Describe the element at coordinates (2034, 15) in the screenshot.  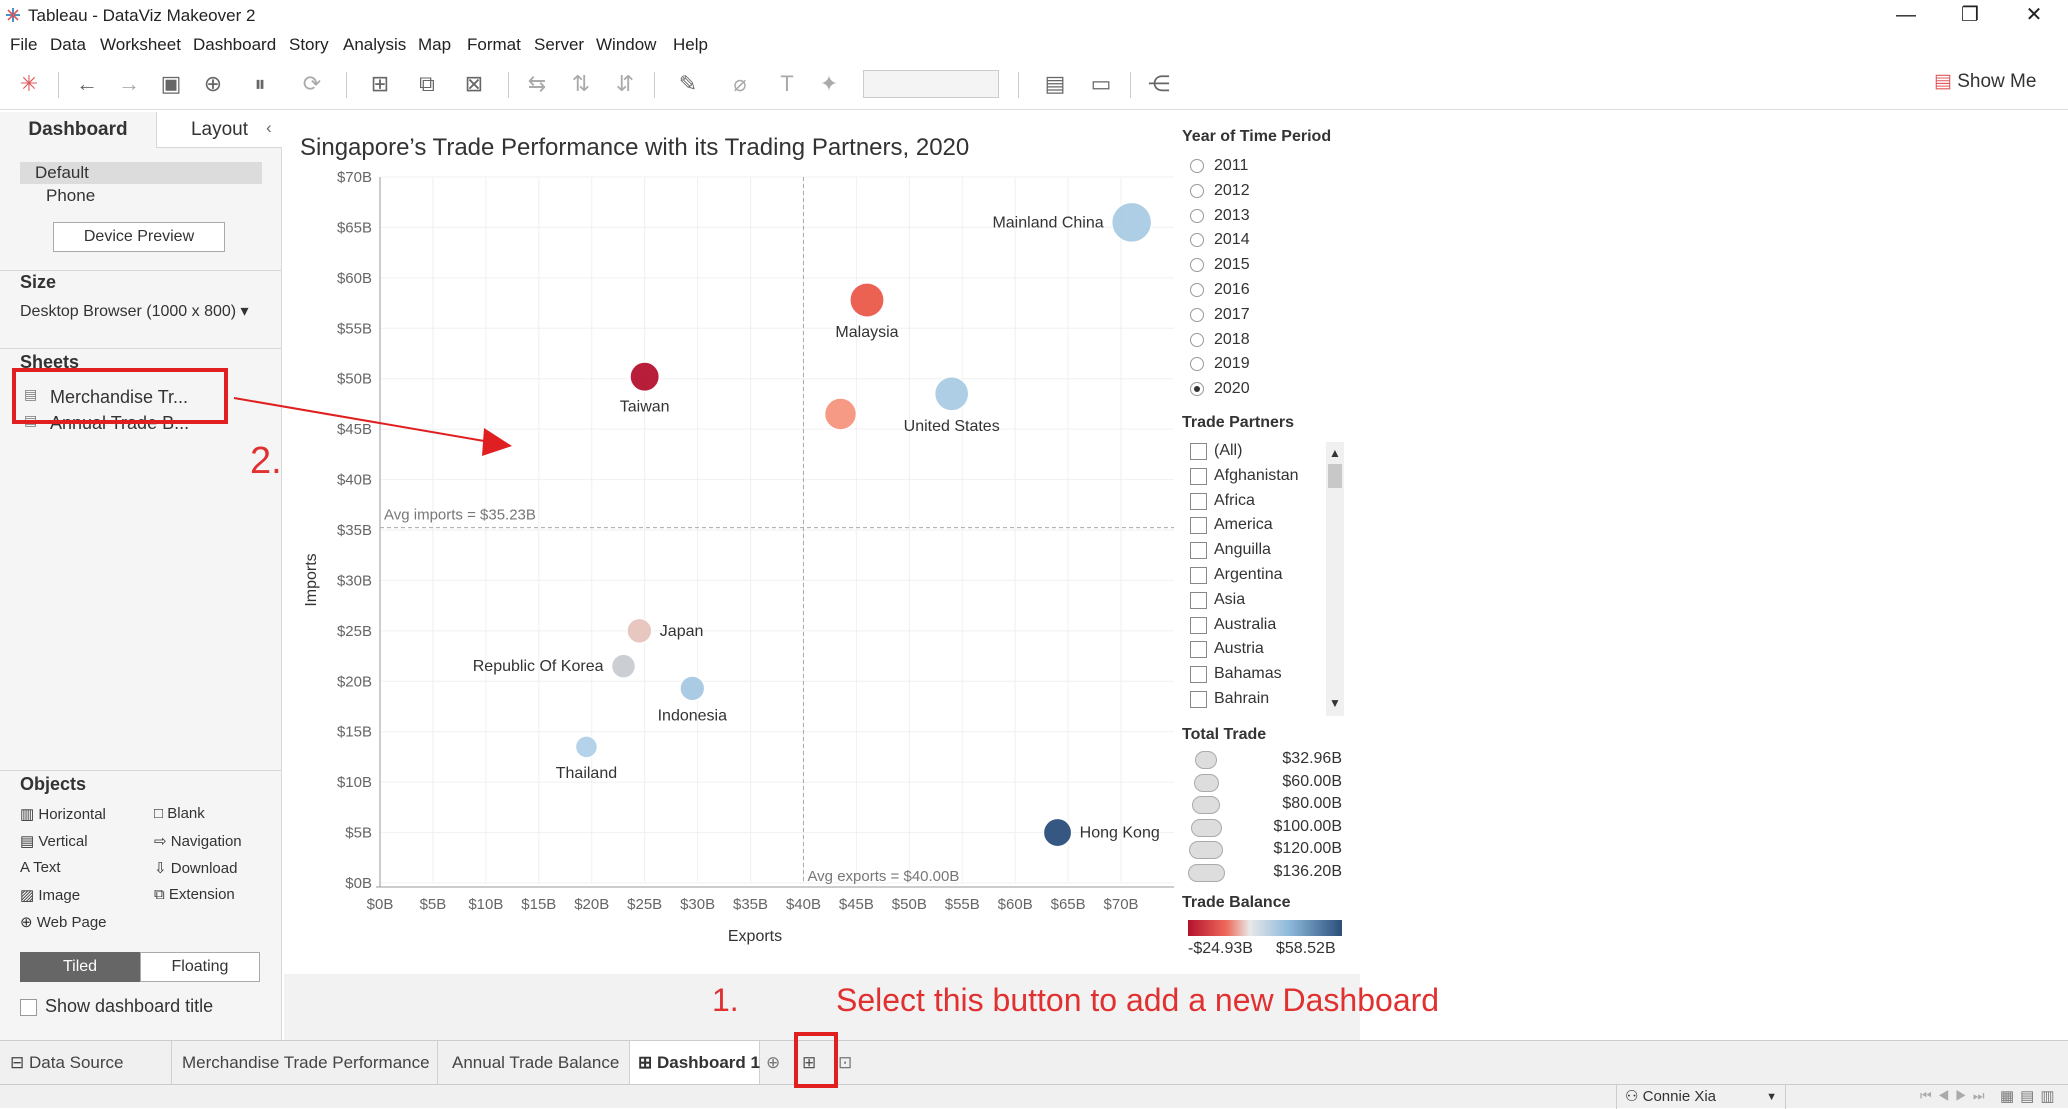
I see `close-button: ✕` at that location.